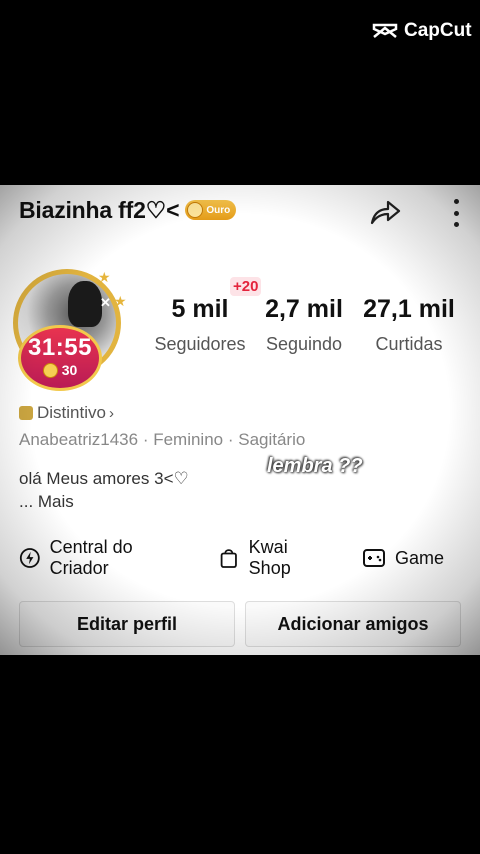 The image size is (480, 854). I want to click on profile-name: Biazinha ff2♡<, so click(99, 209).